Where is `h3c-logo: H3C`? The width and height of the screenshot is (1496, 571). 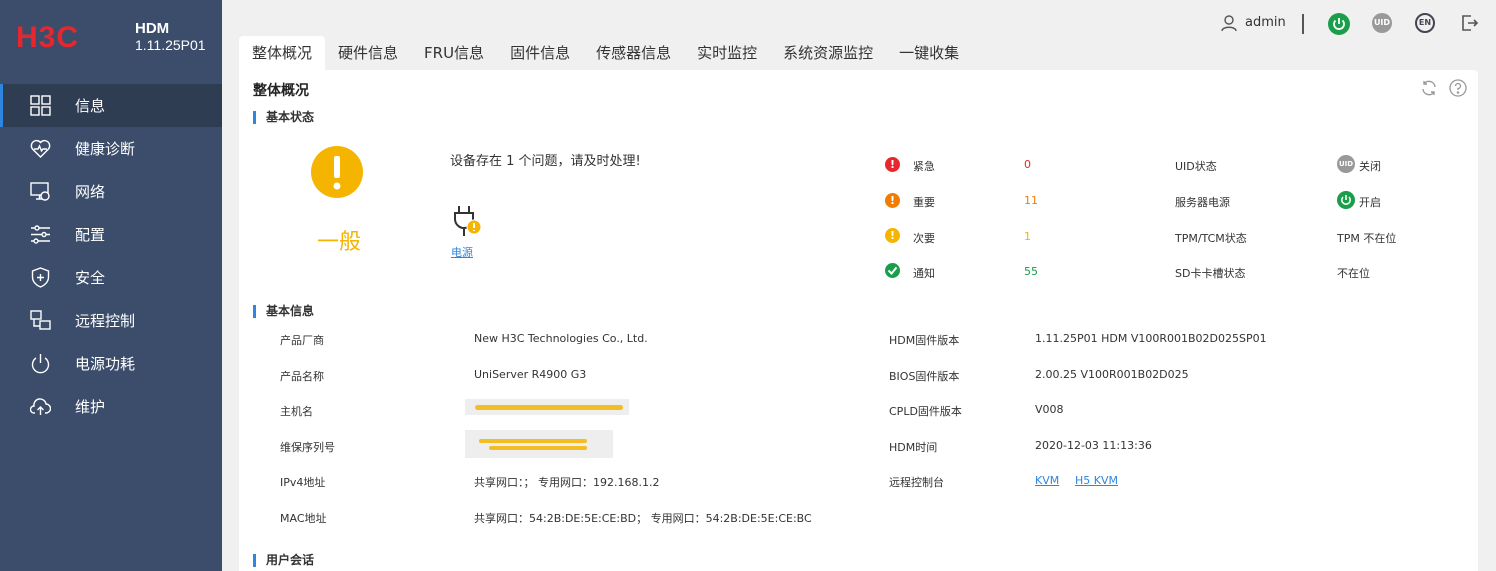
h3c-logo: H3C is located at coordinates (47, 36).